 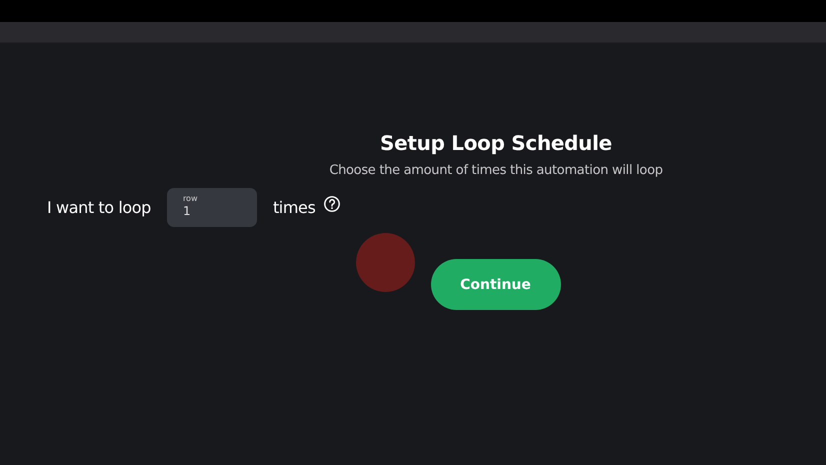 What do you see at coordinates (496, 170) in the screenshot?
I see `dialog-subtitle: Choose the amount of times this automation will loop` at bounding box center [496, 170].